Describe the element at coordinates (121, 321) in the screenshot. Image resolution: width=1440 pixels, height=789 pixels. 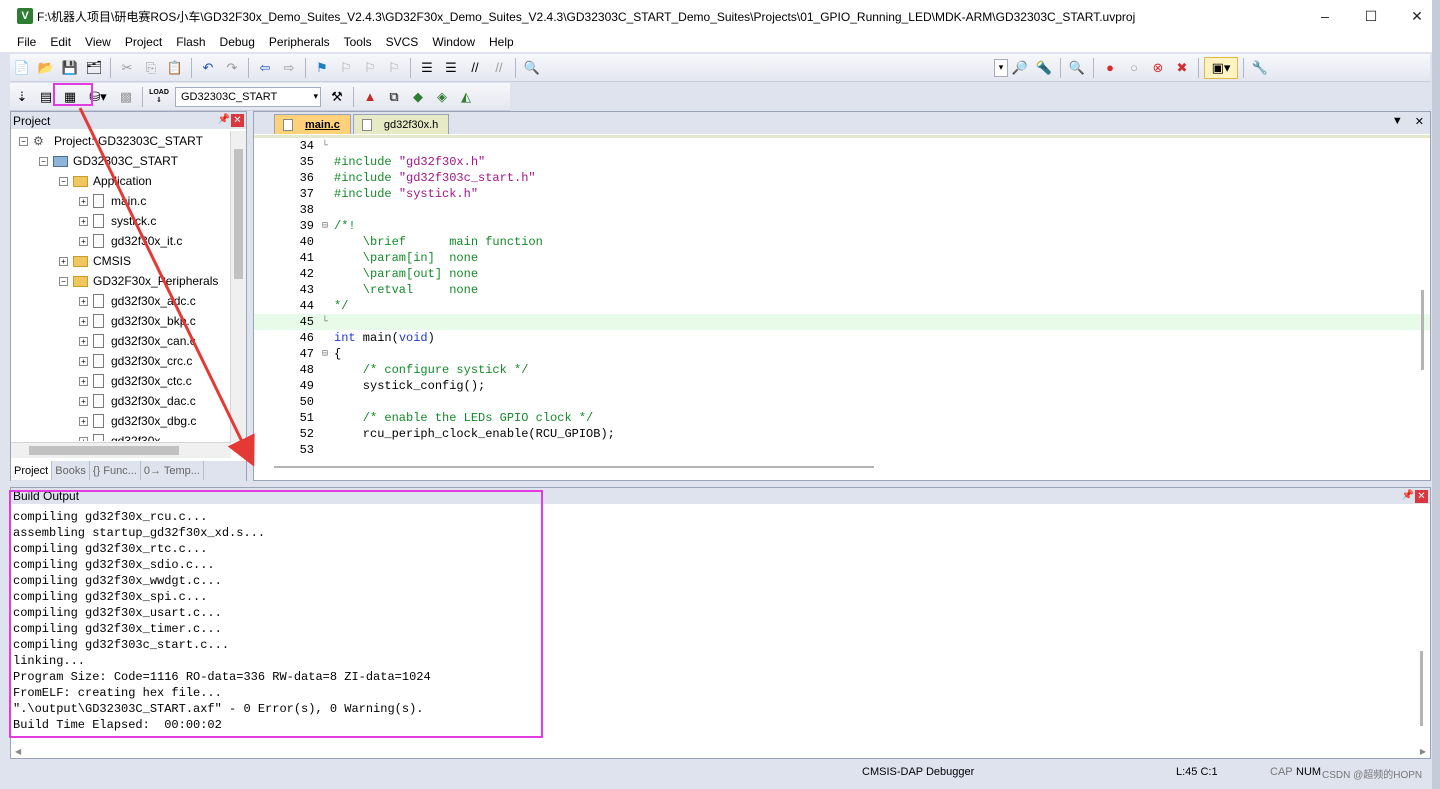
I see `tree-item: + gd32f30x_bkp.c` at that location.